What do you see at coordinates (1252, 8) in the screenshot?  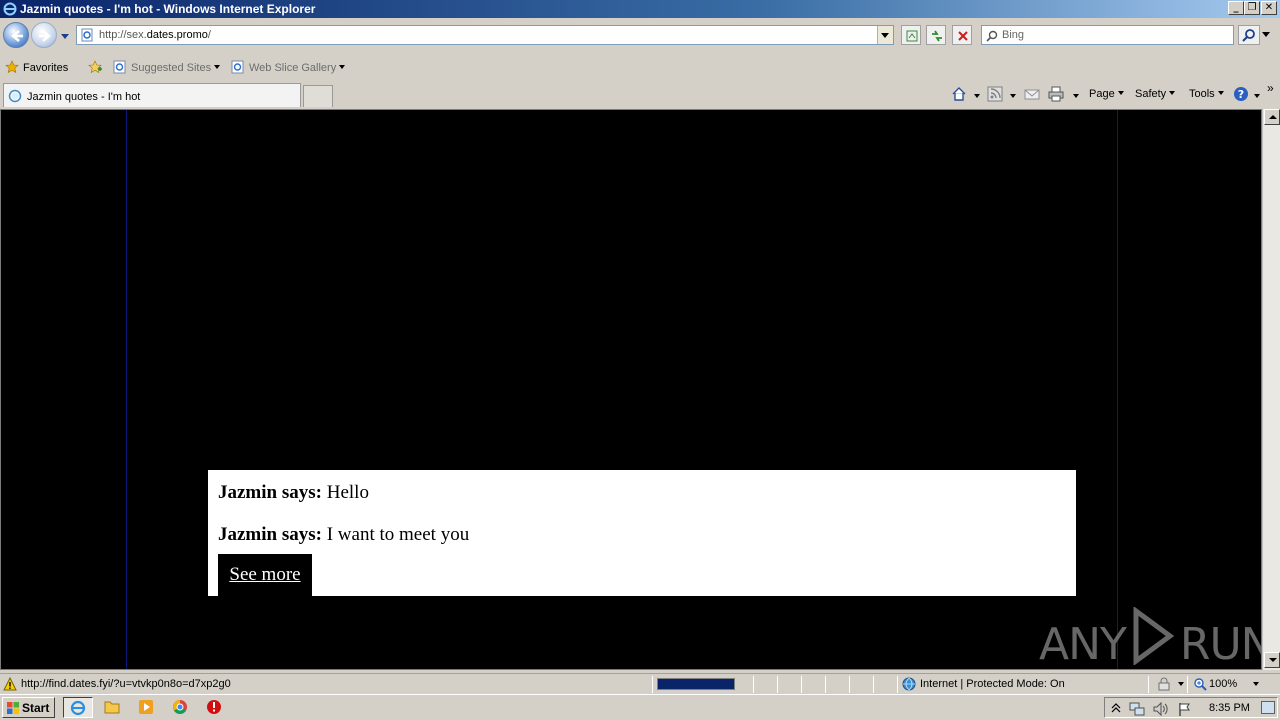 I see `restore-button: ❐` at bounding box center [1252, 8].